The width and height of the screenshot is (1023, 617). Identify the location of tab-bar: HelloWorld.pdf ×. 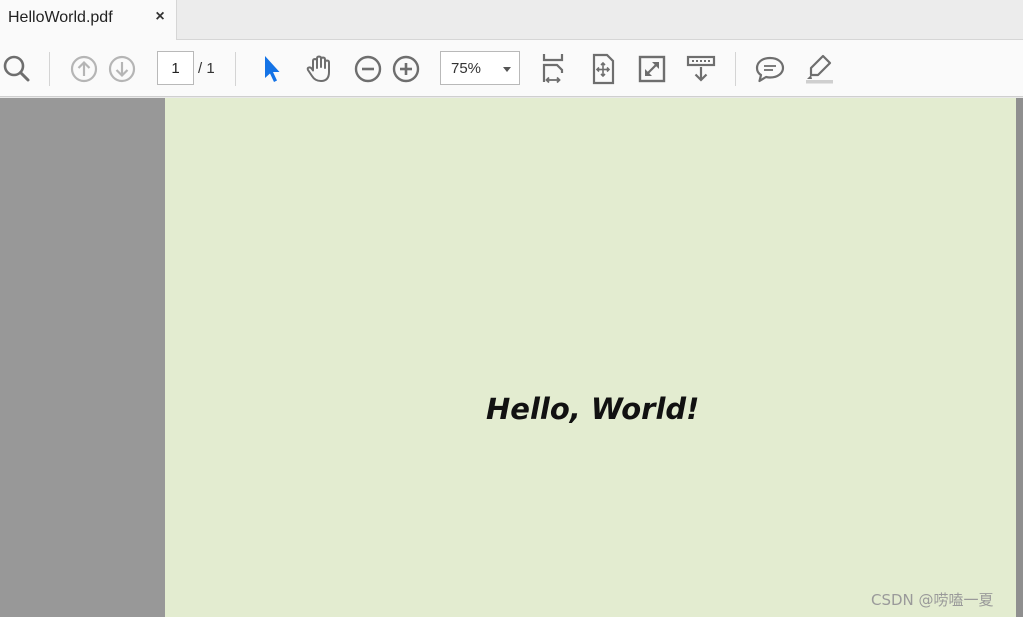
(511, 20).